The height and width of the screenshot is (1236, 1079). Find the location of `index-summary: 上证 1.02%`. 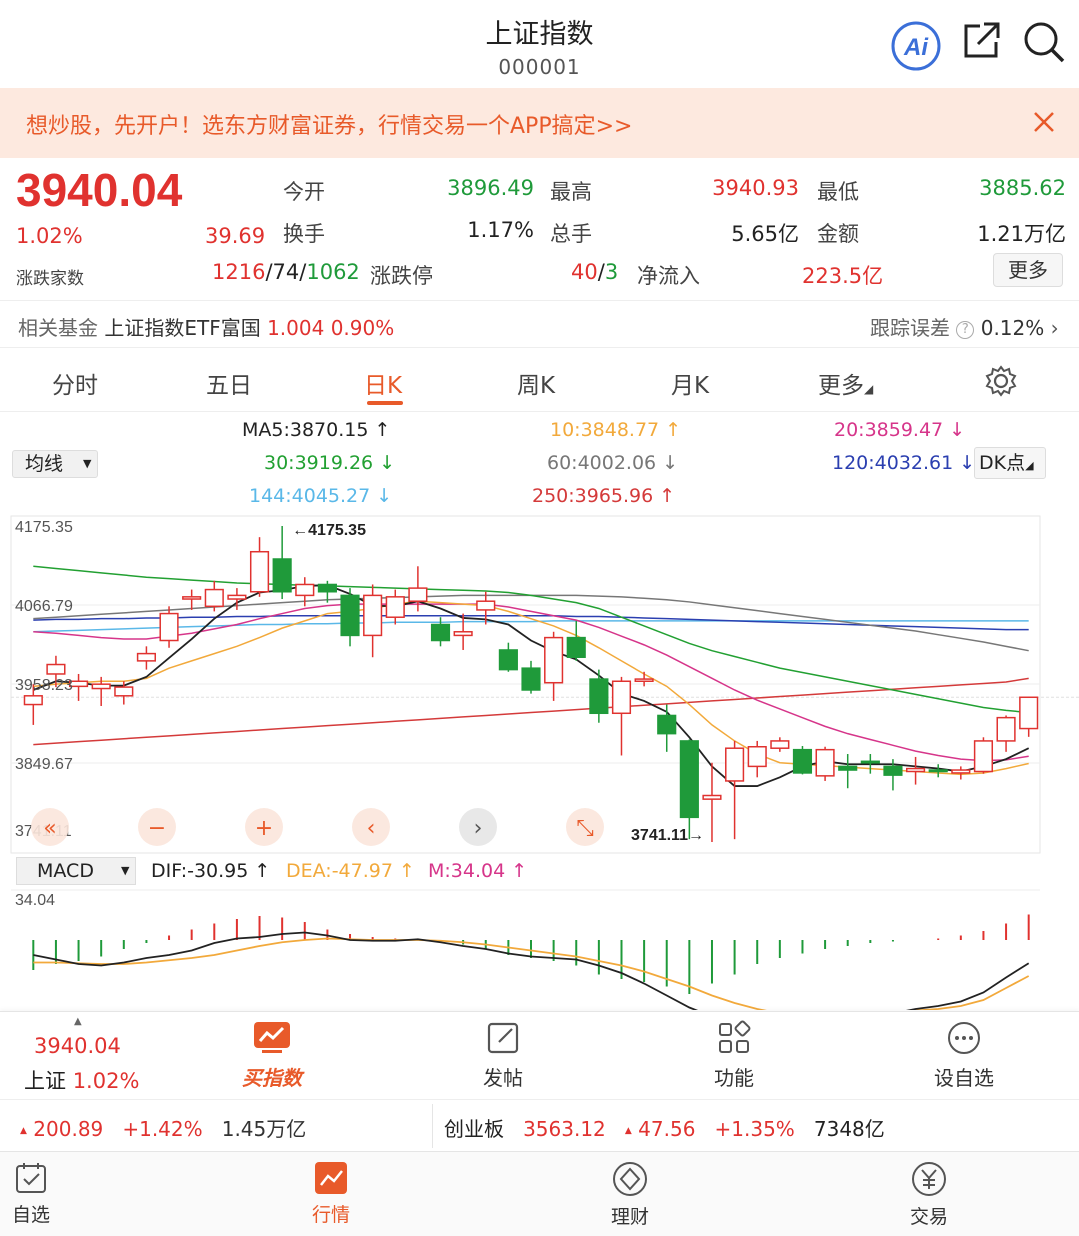

index-summary: 上证 1.02% is located at coordinates (81, 1080).